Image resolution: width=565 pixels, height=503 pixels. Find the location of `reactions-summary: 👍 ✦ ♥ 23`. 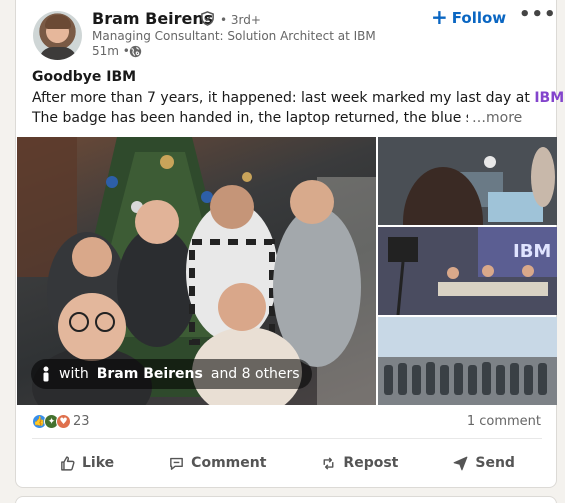

reactions-summary: 👍 ✦ ♥ 23 is located at coordinates (61, 421).